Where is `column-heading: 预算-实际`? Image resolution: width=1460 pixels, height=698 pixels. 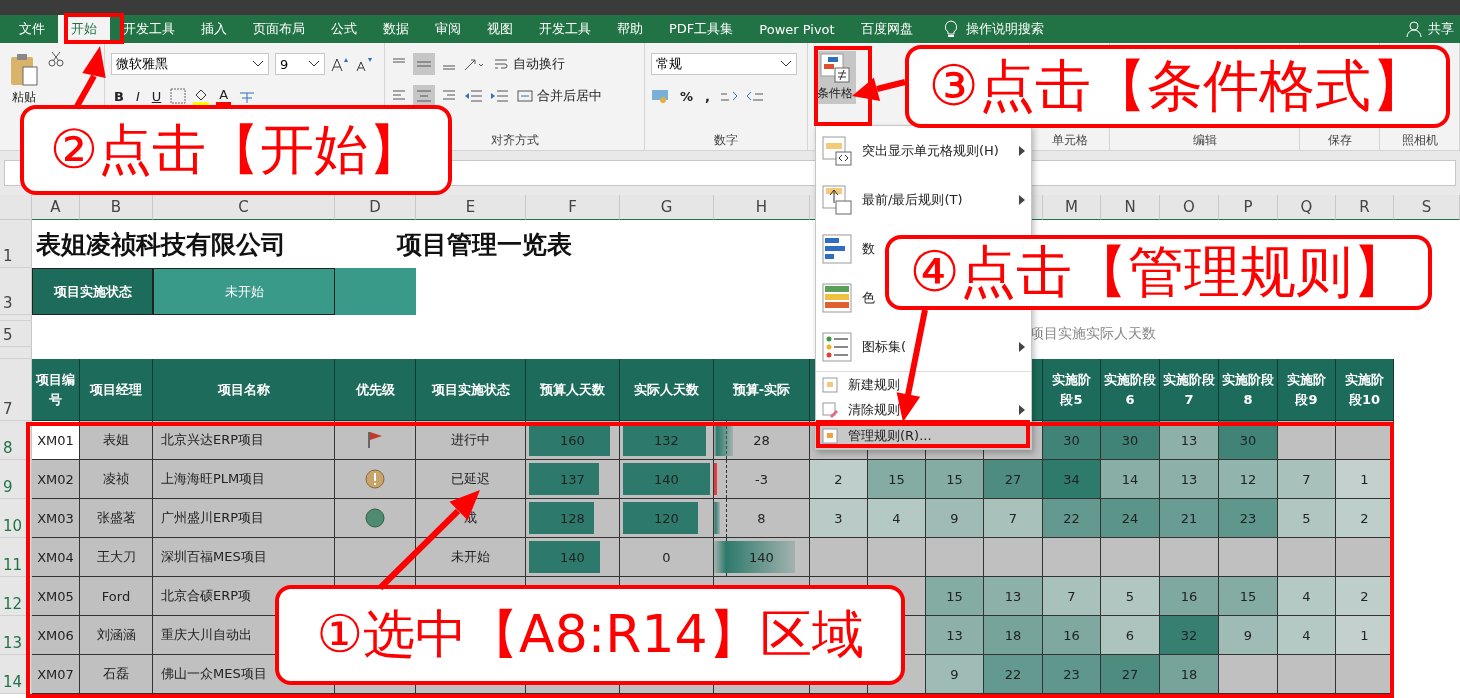
column-heading: 预算-实际 is located at coordinates (762, 390).